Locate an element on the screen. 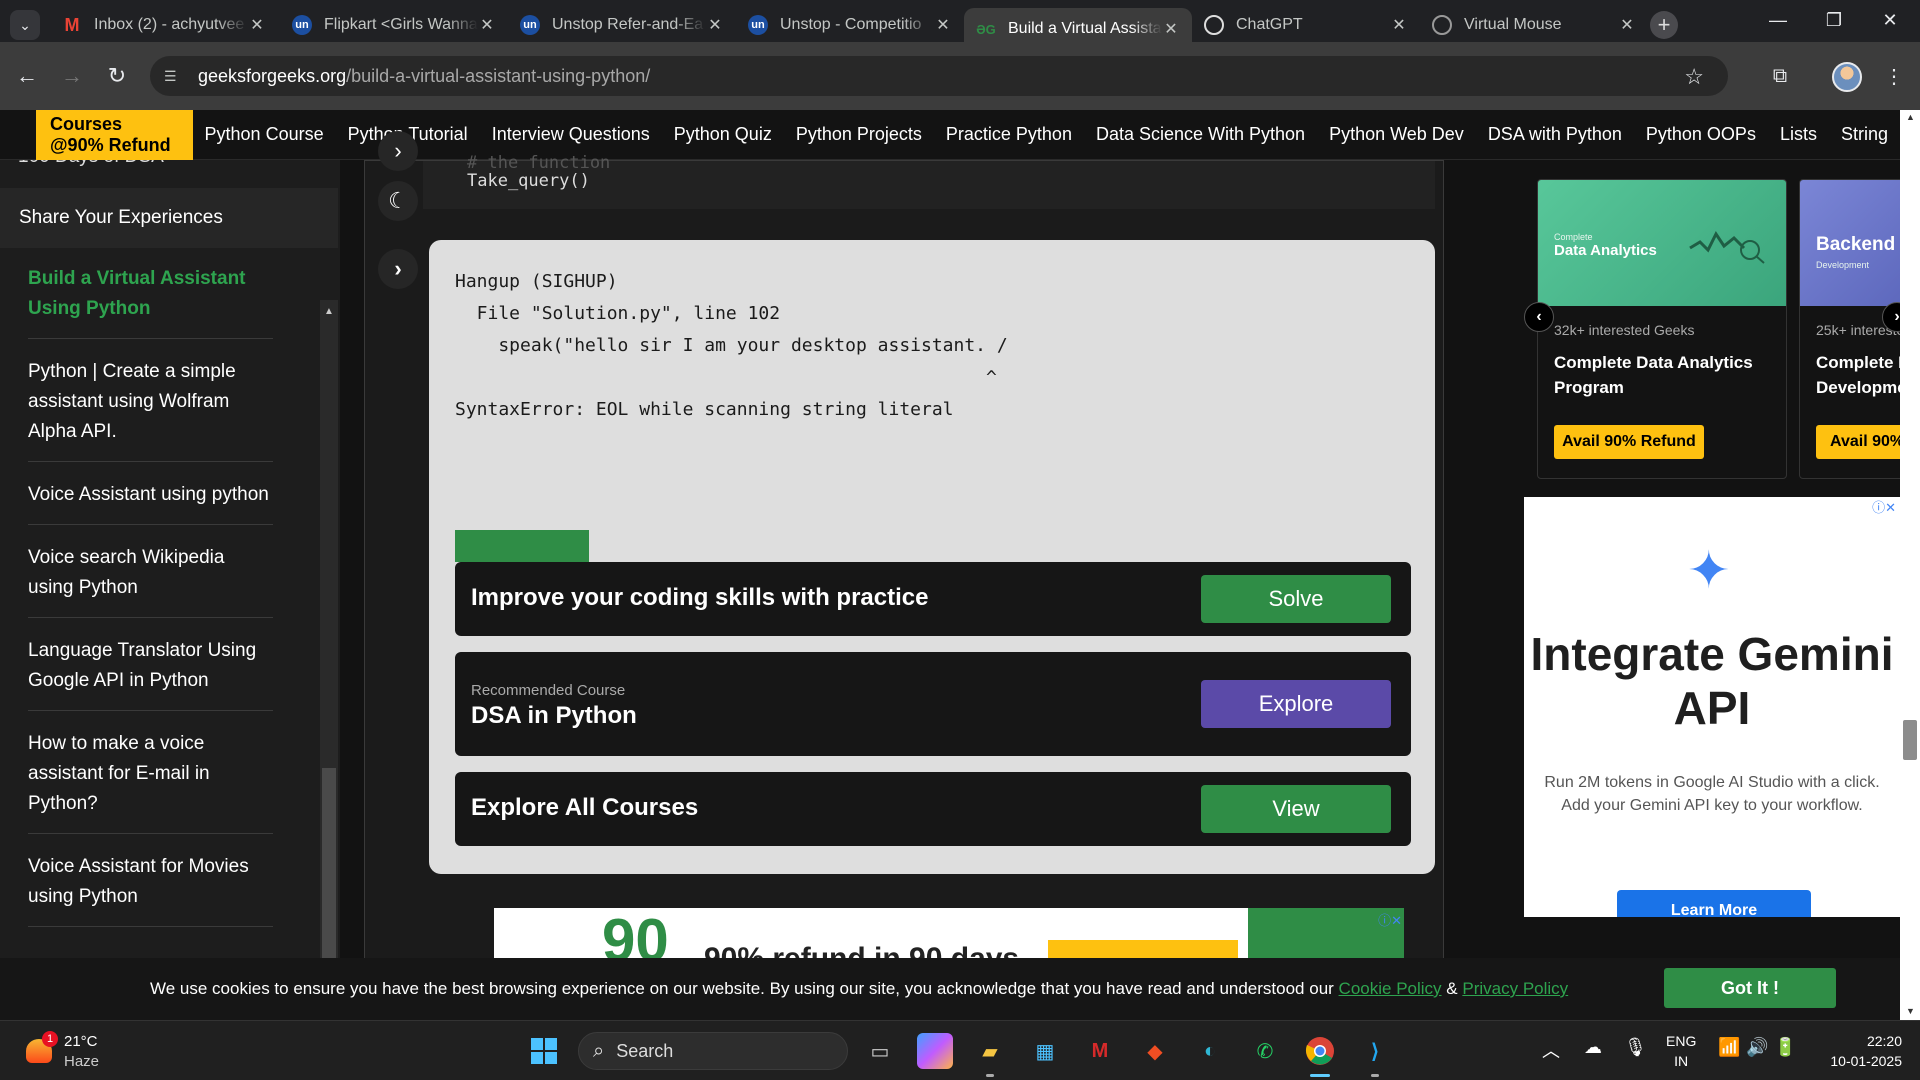 This screenshot has width=1920, height=1080. nav-link: Python Course is located at coordinates (264, 134).